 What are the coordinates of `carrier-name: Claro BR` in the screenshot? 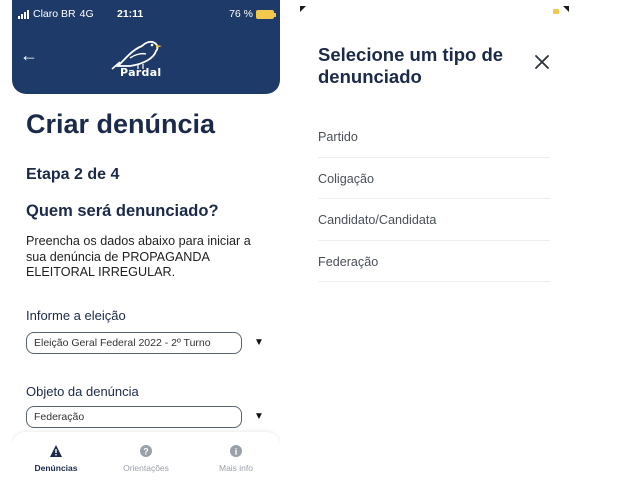 It's located at (54, 14).